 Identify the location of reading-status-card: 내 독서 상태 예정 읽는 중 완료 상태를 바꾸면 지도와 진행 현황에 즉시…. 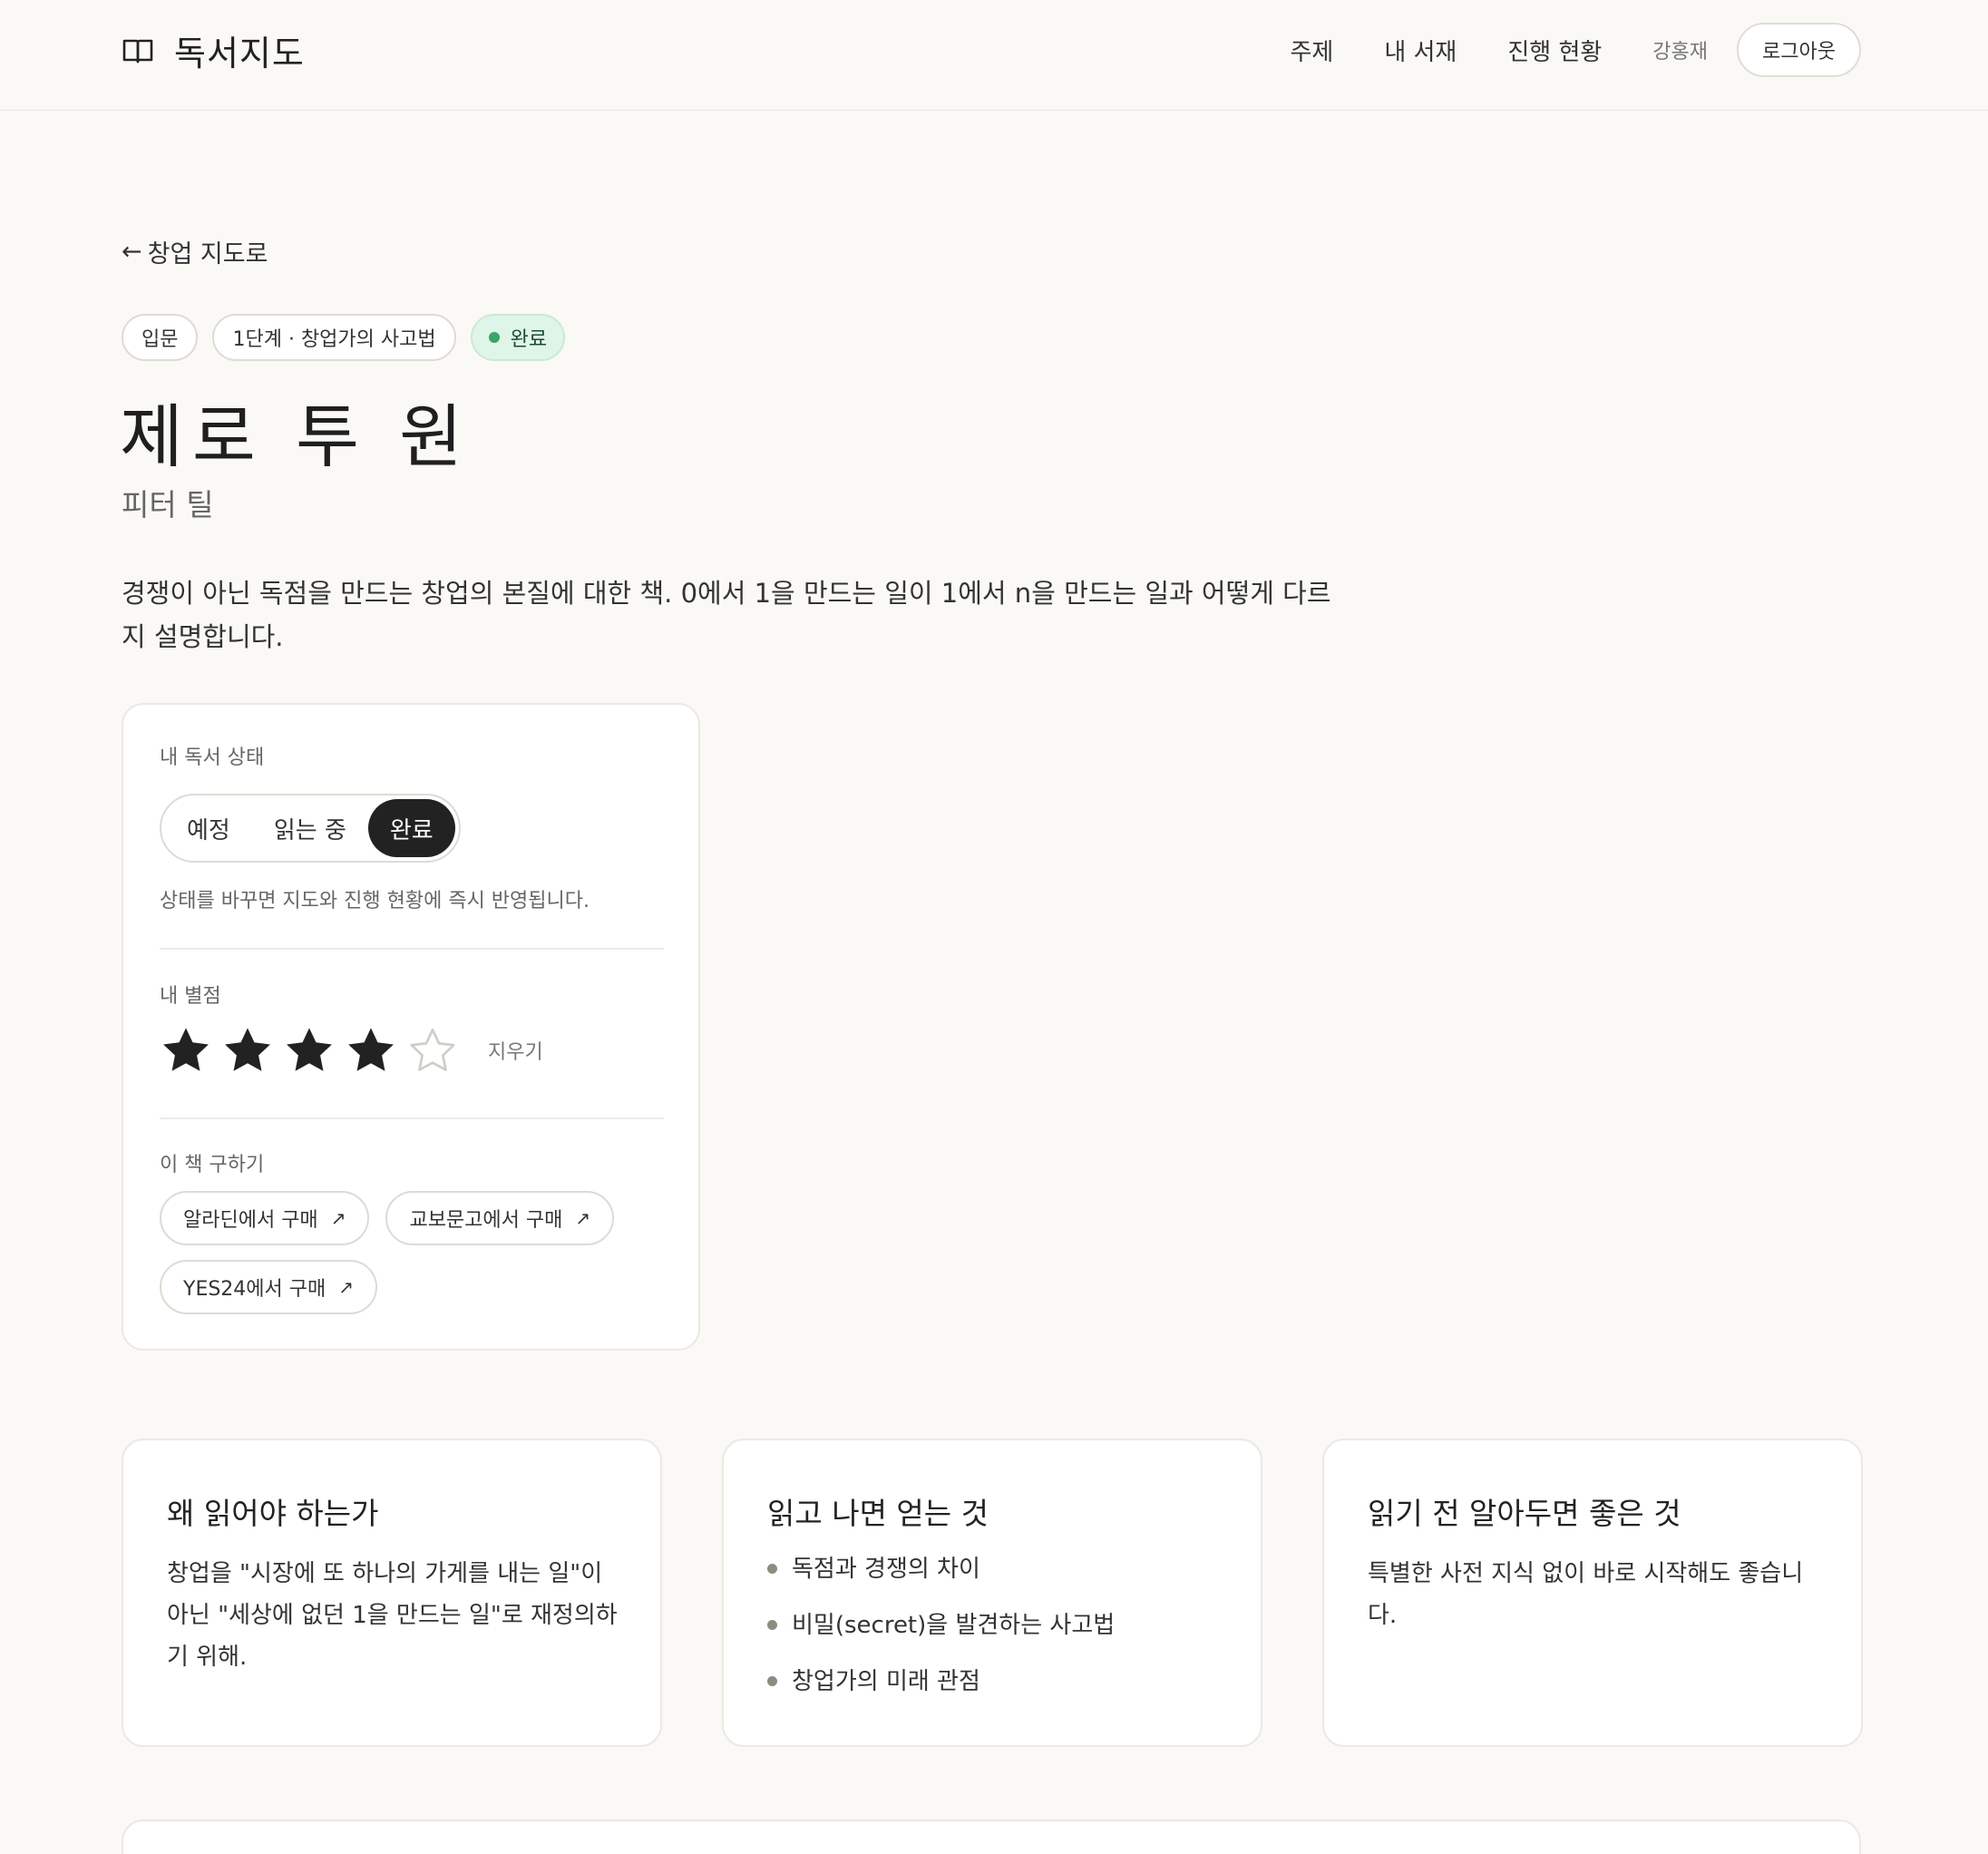
(411, 1027).